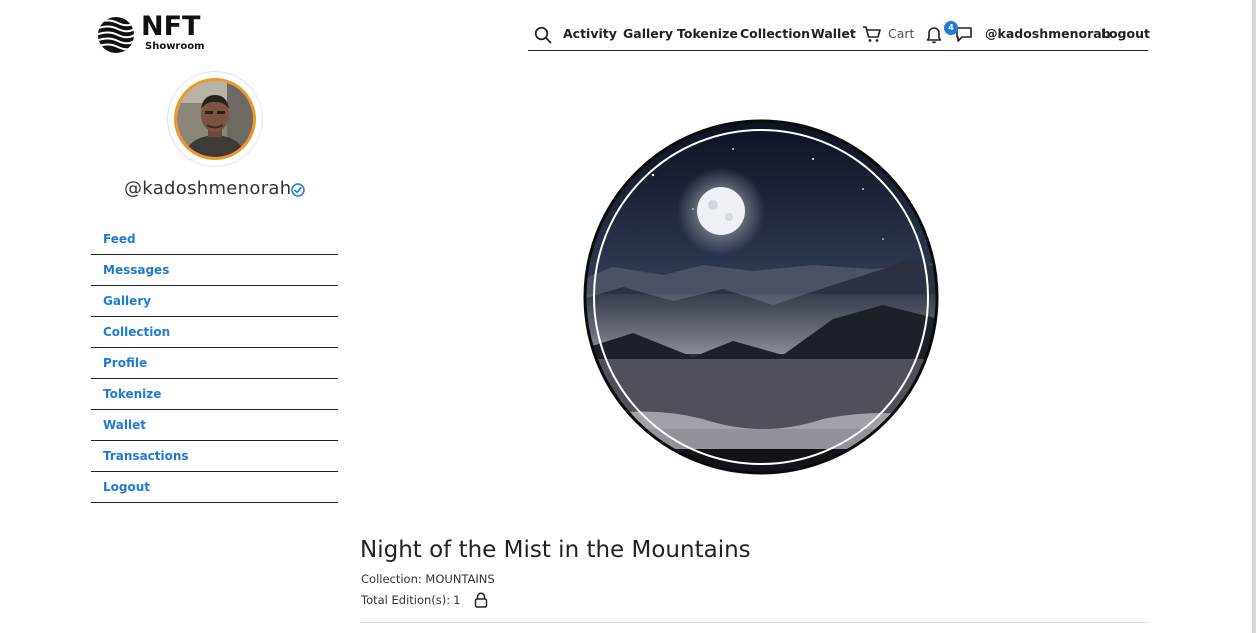 Image resolution: width=1256 pixels, height=633 pixels. What do you see at coordinates (214, 456) in the screenshot?
I see `sidebar-item-transactions: Transactions` at bounding box center [214, 456].